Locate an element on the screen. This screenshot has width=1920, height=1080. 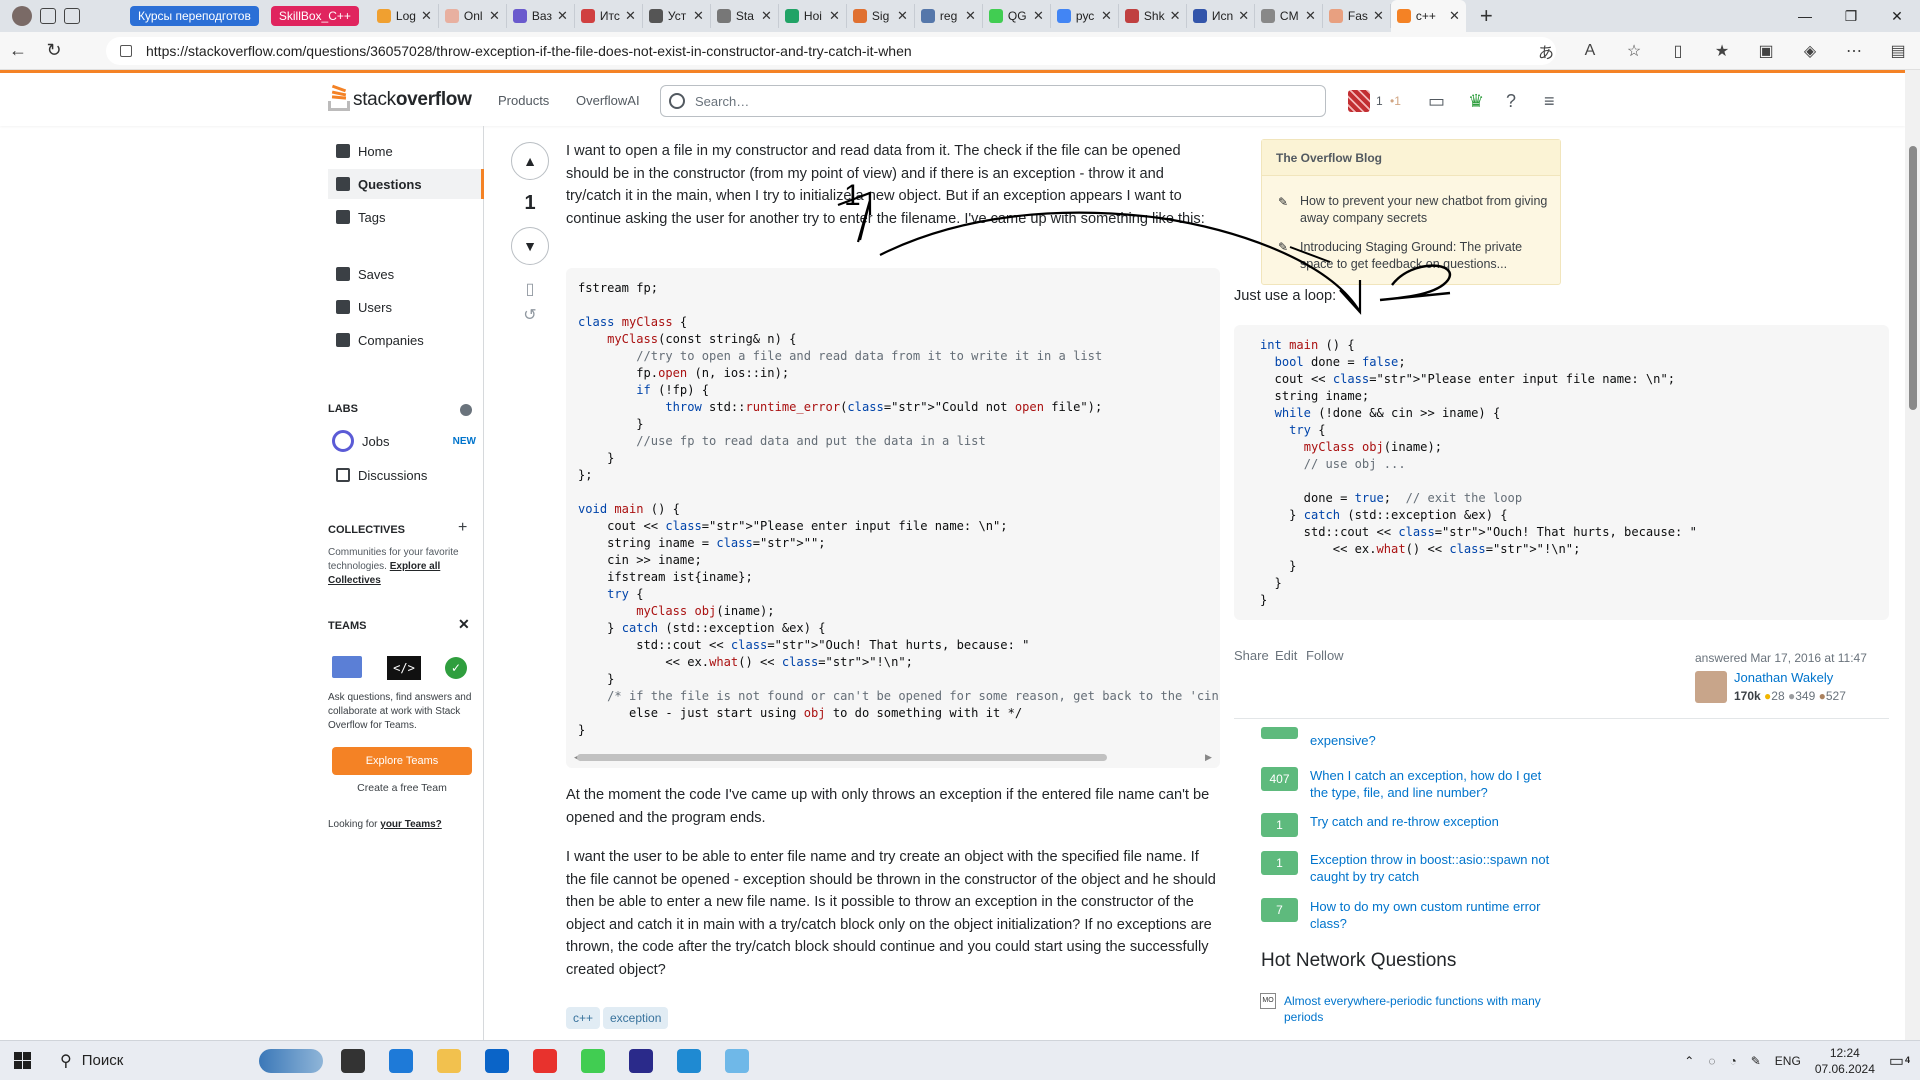
create-team-link: Create a free Team is located at coordinates (402, 788).